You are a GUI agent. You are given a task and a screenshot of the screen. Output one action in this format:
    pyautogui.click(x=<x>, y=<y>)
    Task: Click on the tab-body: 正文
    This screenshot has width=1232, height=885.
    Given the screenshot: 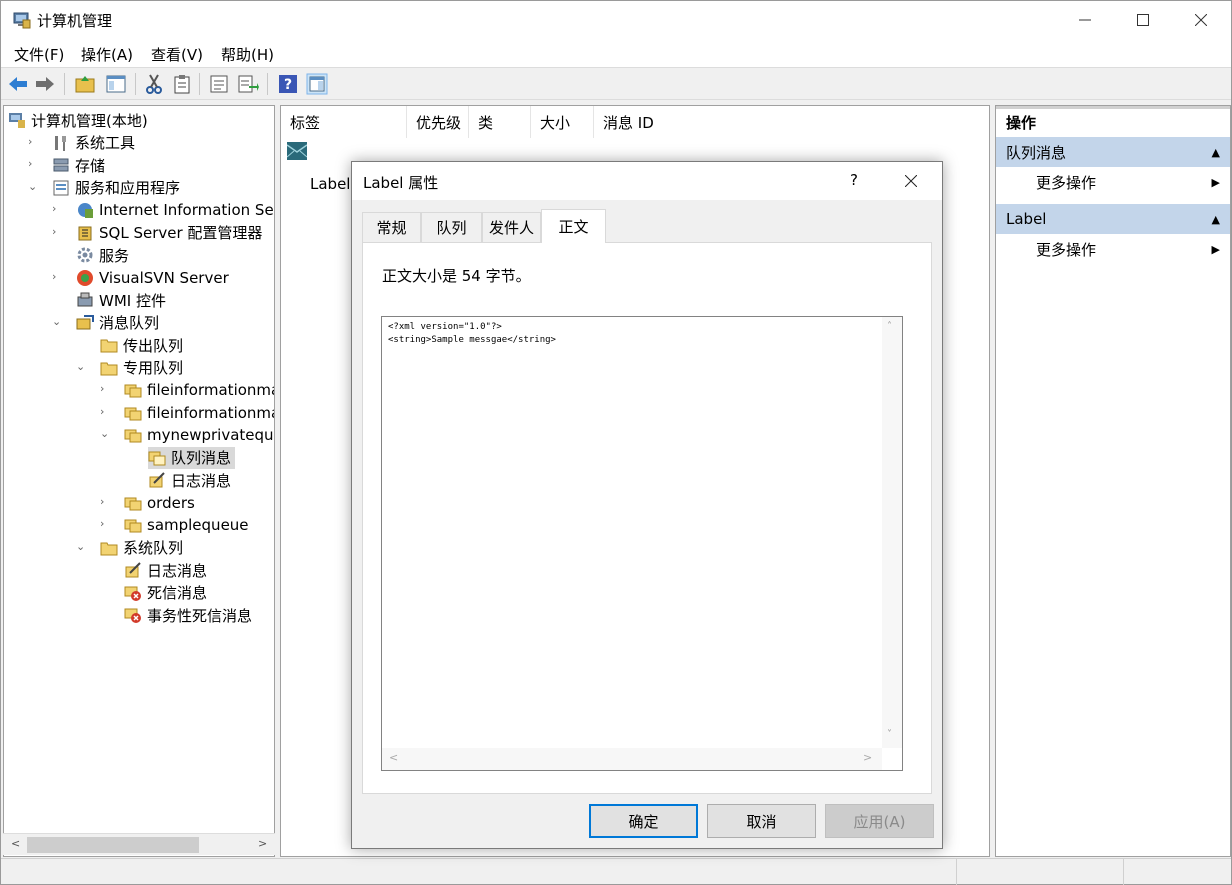 What is the action you would take?
    pyautogui.click(x=573, y=226)
    